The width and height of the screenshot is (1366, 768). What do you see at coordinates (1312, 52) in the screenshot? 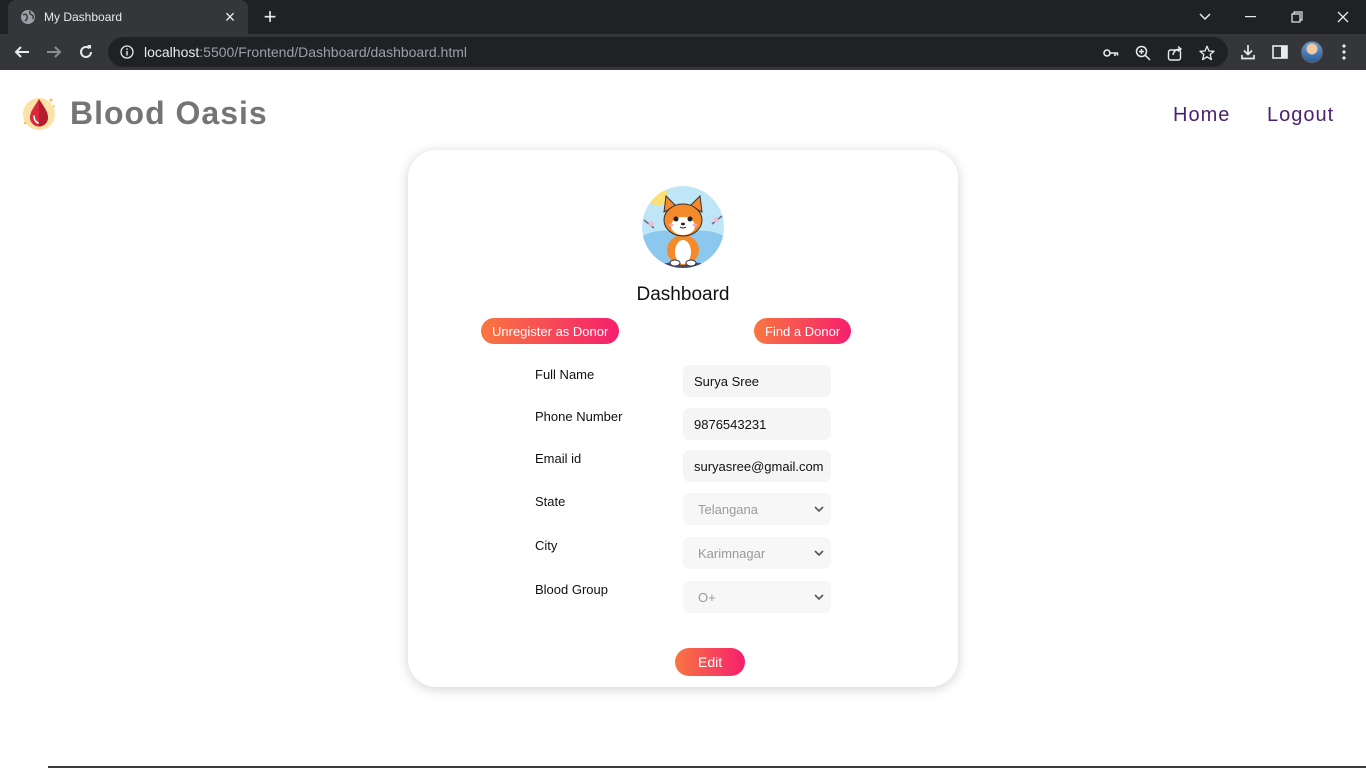
I see `profile-avatar-icon` at bounding box center [1312, 52].